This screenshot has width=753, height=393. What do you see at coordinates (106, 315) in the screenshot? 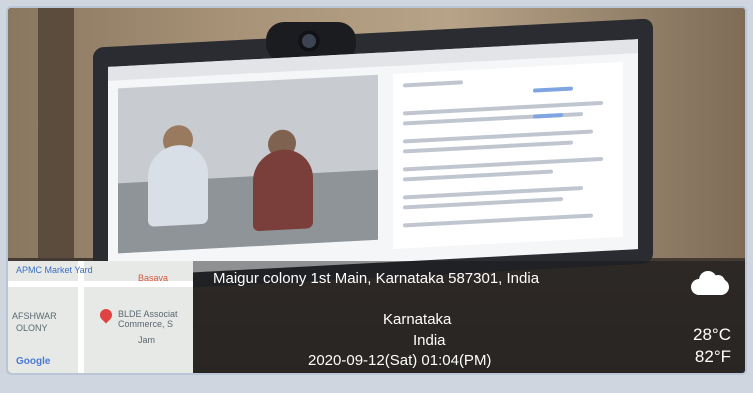
I see `map-pin-icon` at bounding box center [106, 315].